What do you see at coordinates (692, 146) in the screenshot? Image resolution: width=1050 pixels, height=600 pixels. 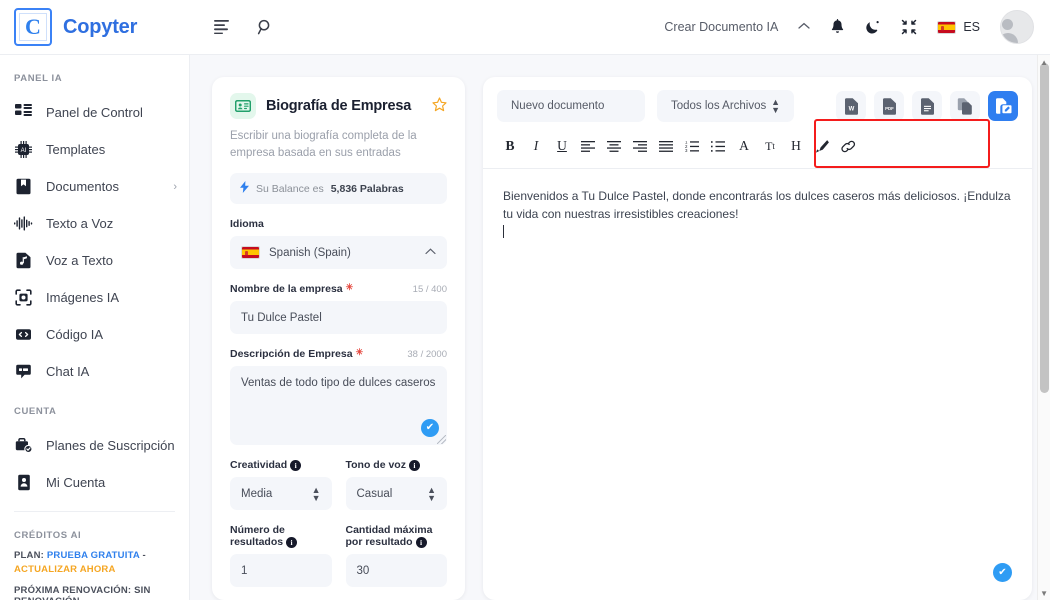 I see `ordered-list-button: 123` at bounding box center [692, 146].